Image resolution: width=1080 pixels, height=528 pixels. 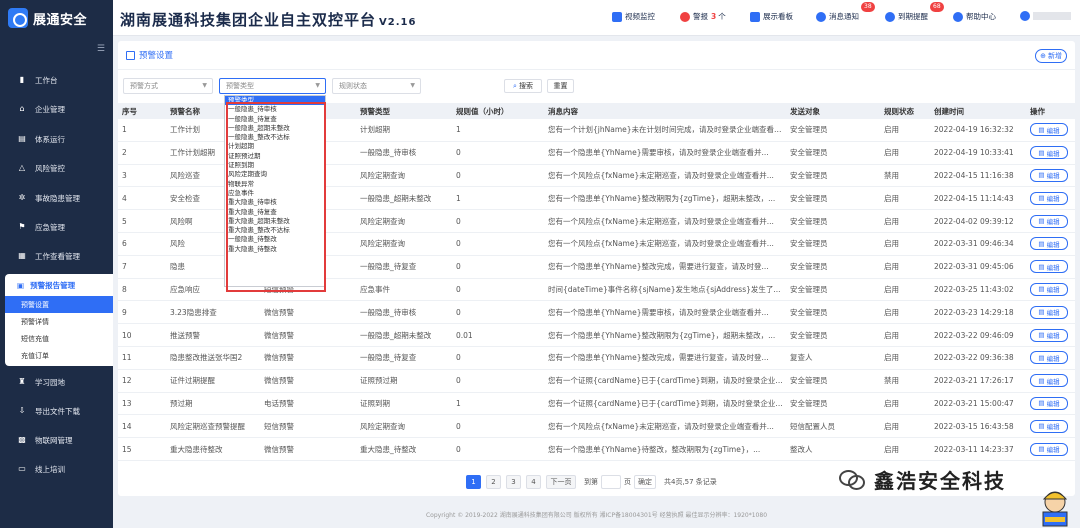 What do you see at coordinates (513, 482) in the screenshot?
I see `page-3: 3` at bounding box center [513, 482].